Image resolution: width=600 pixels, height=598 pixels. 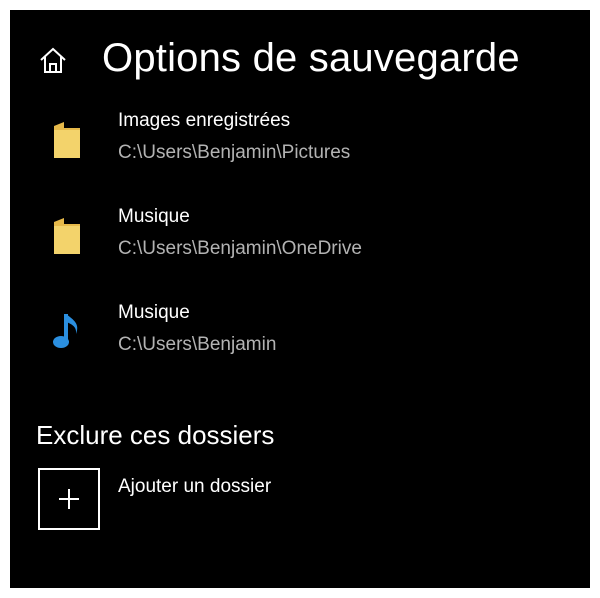 What do you see at coordinates (311, 58) in the screenshot?
I see `page-title: Options de sauvegarde` at bounding box center [311, 58].